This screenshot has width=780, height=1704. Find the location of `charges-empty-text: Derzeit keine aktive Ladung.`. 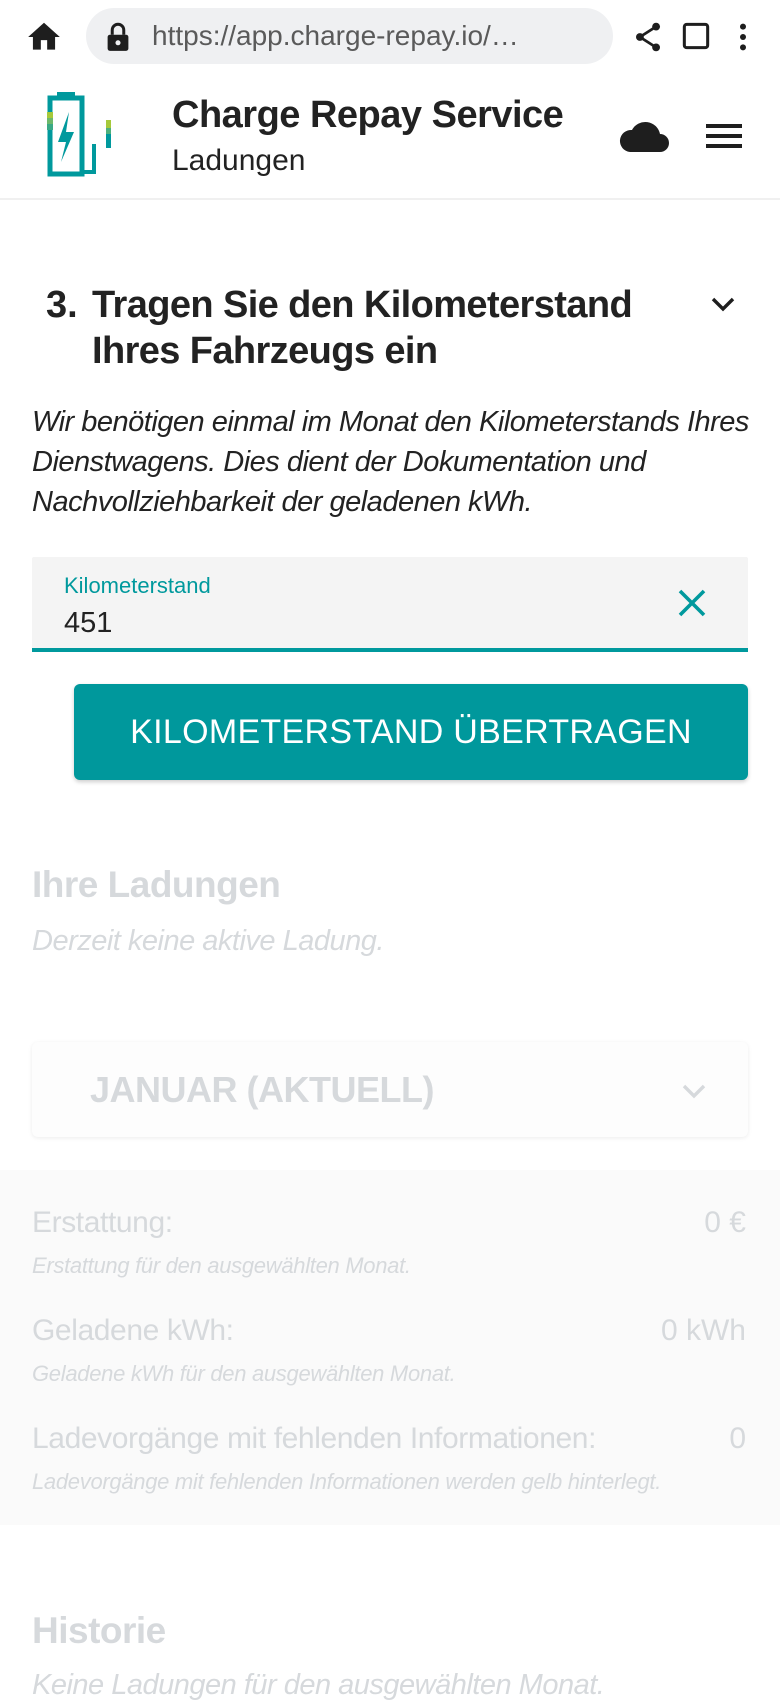

charges-empty-text: Derzeit keine aktive Ladung. is located at coordinates (208, 941).